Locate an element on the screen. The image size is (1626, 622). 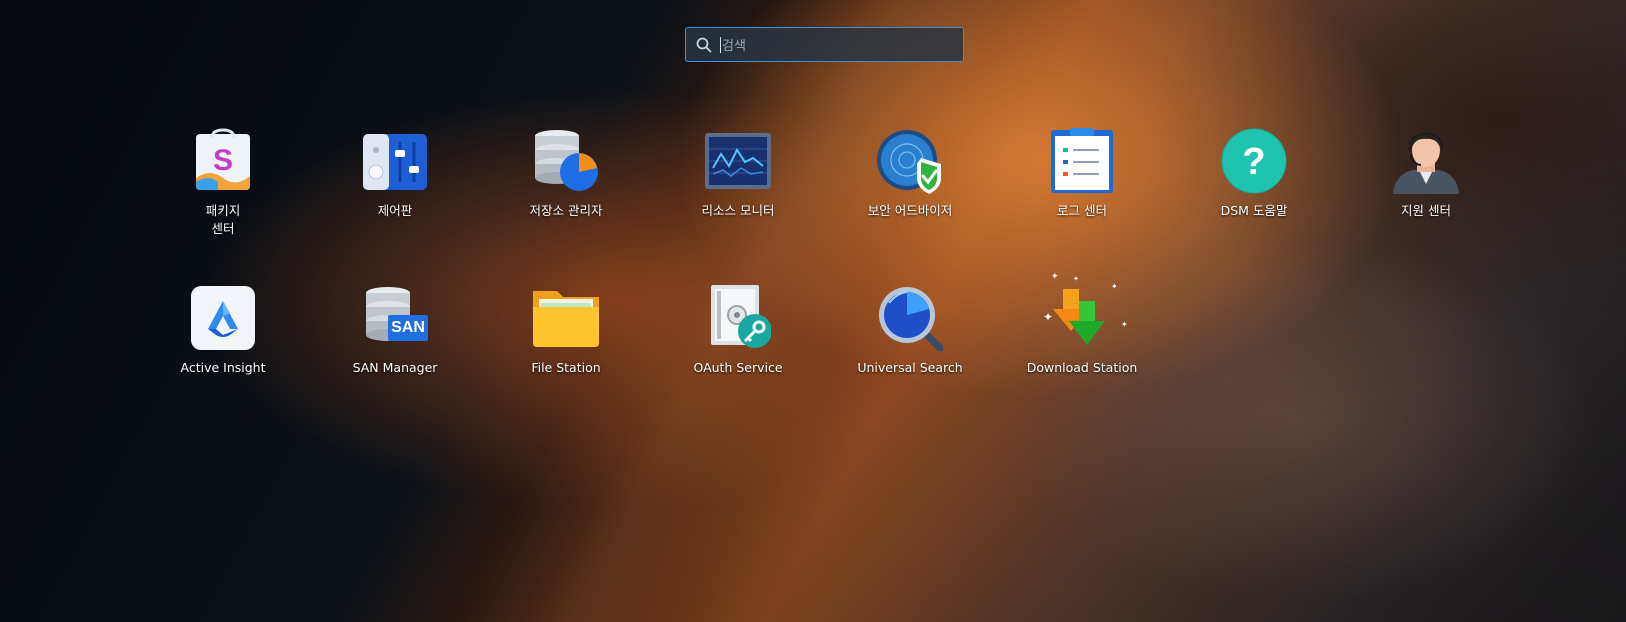
app-label: 로그 센터 is located at coordinates (1082, 210).